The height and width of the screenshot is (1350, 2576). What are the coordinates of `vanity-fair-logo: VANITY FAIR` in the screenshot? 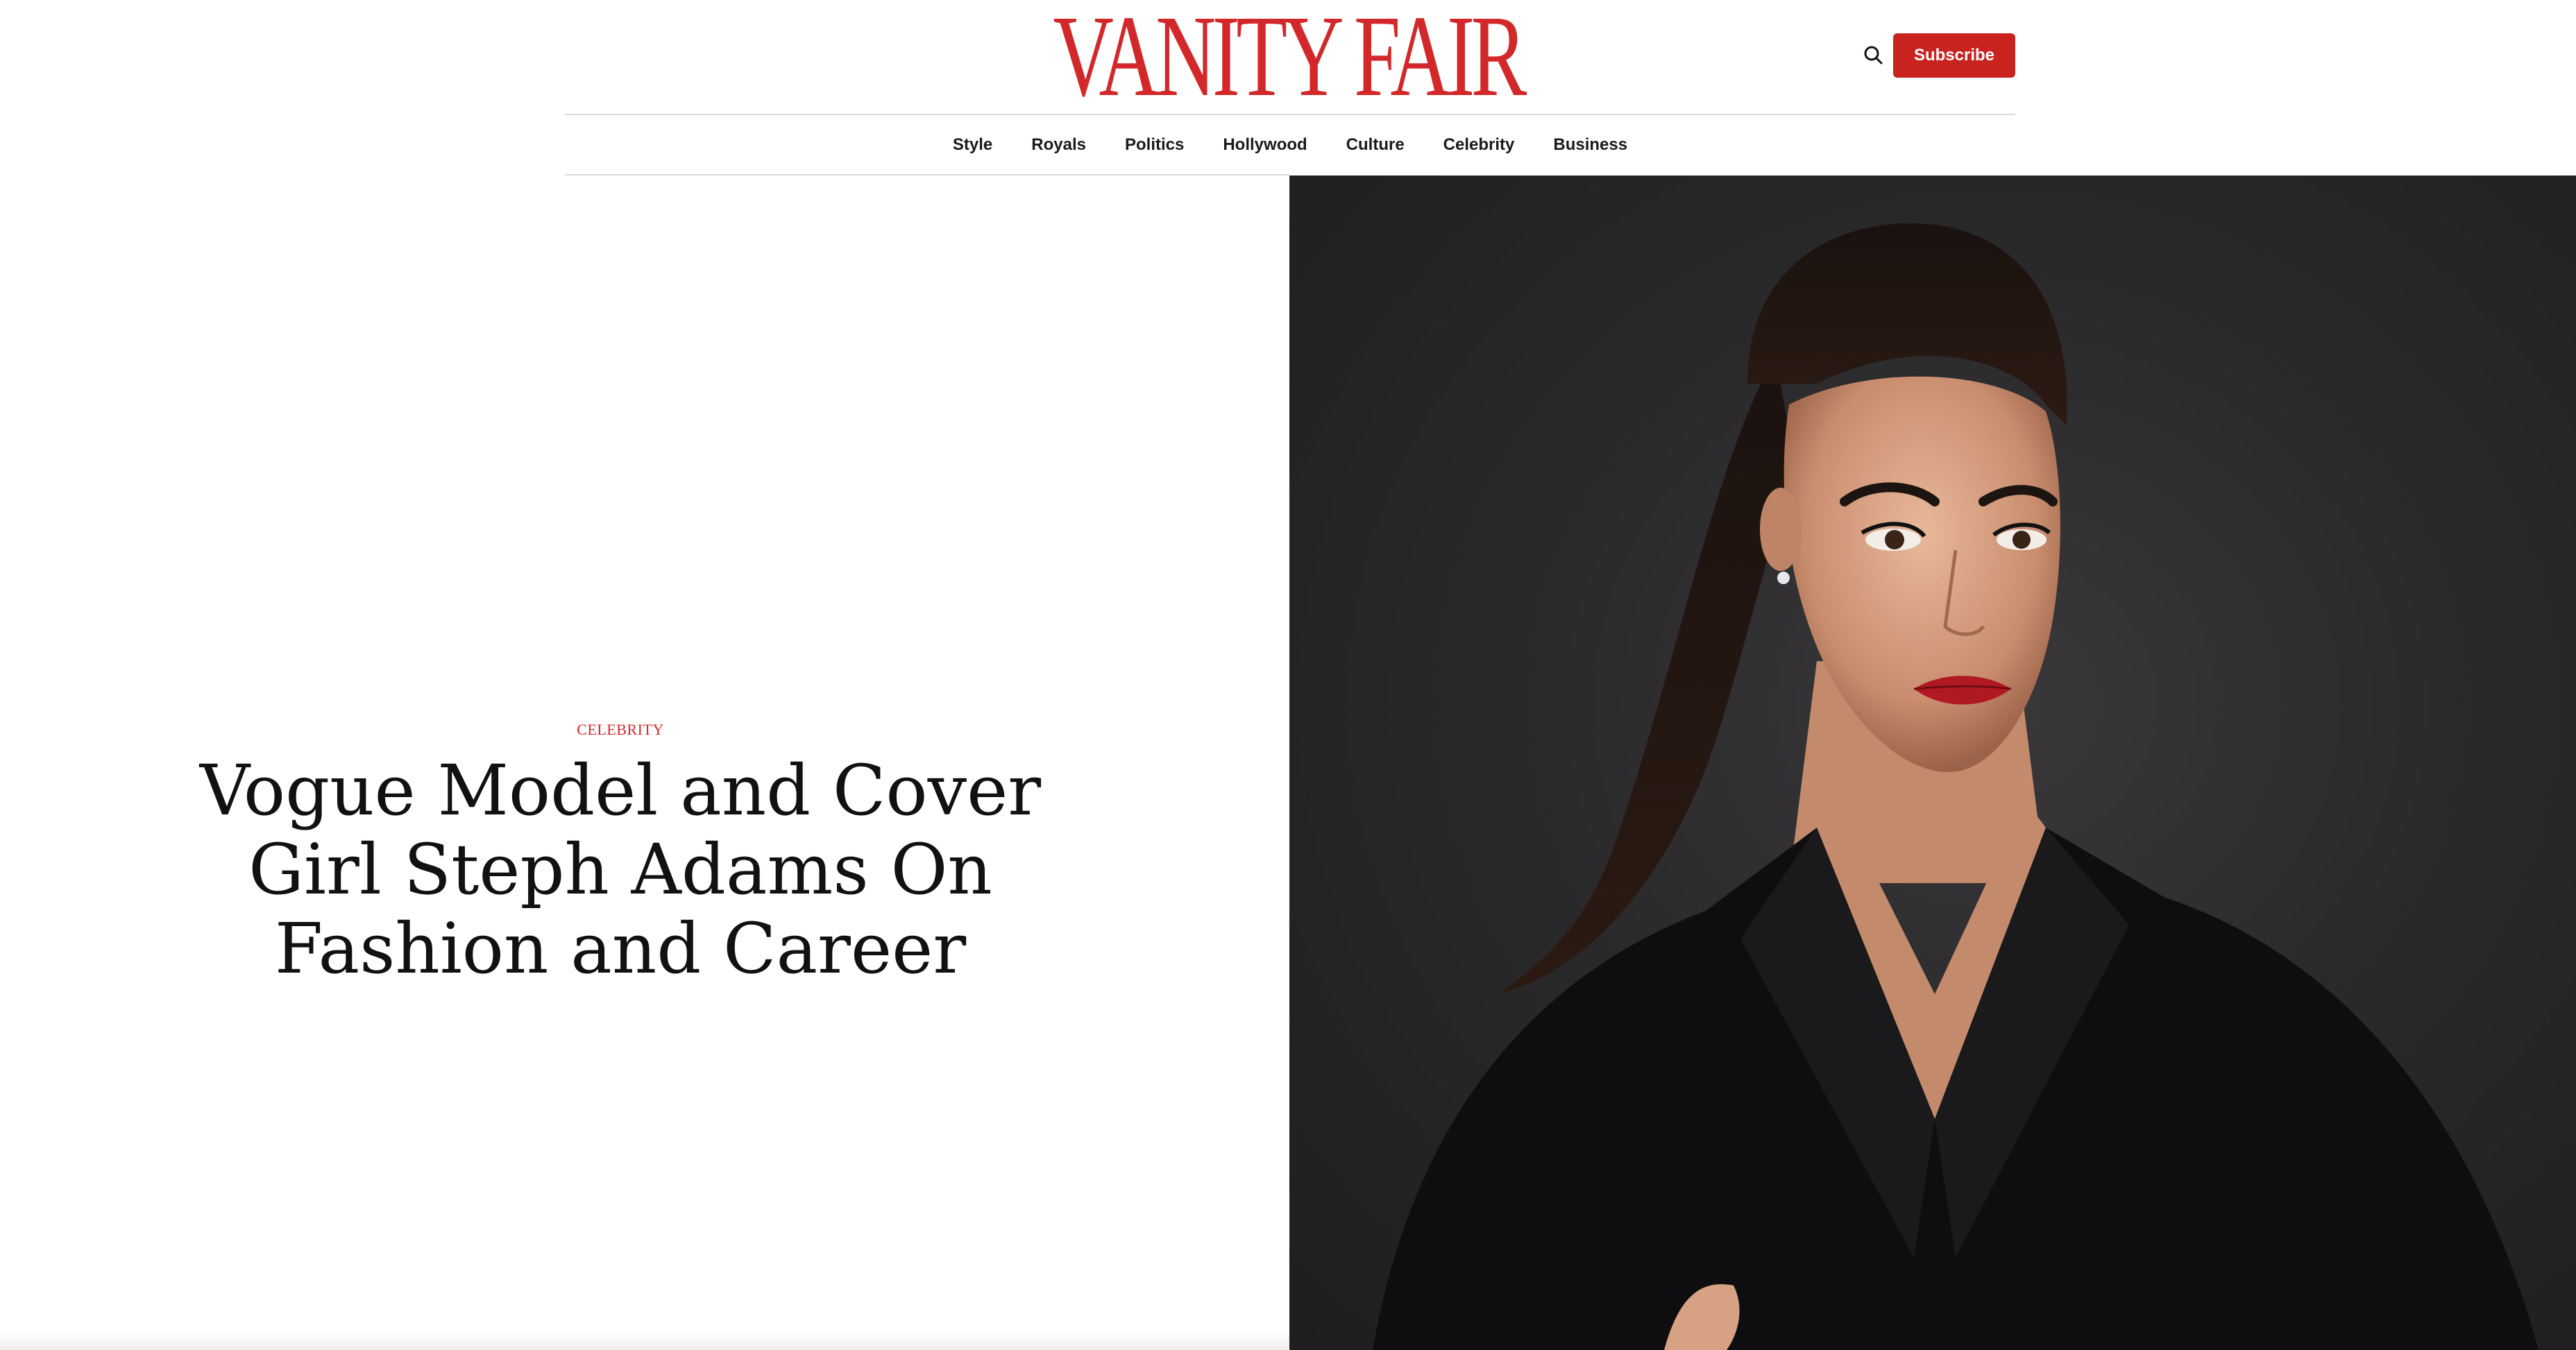 It's located at (1290, 57).